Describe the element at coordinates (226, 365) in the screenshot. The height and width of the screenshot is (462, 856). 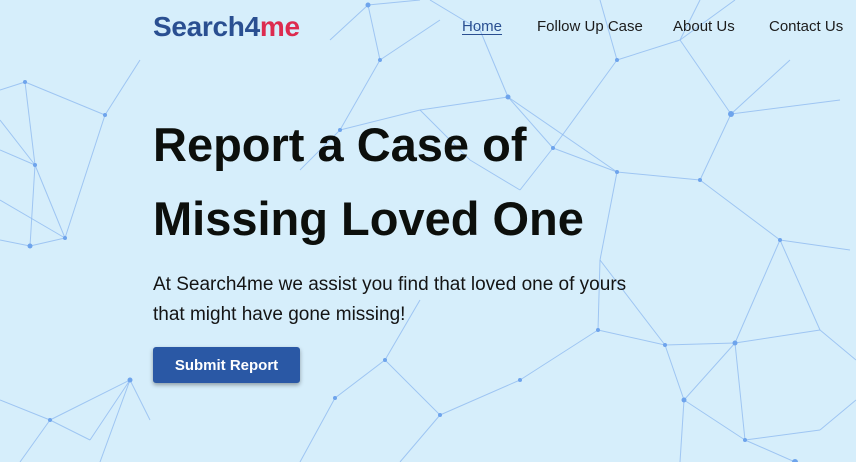
I see `submit-report-button: Submit Report` at that location.